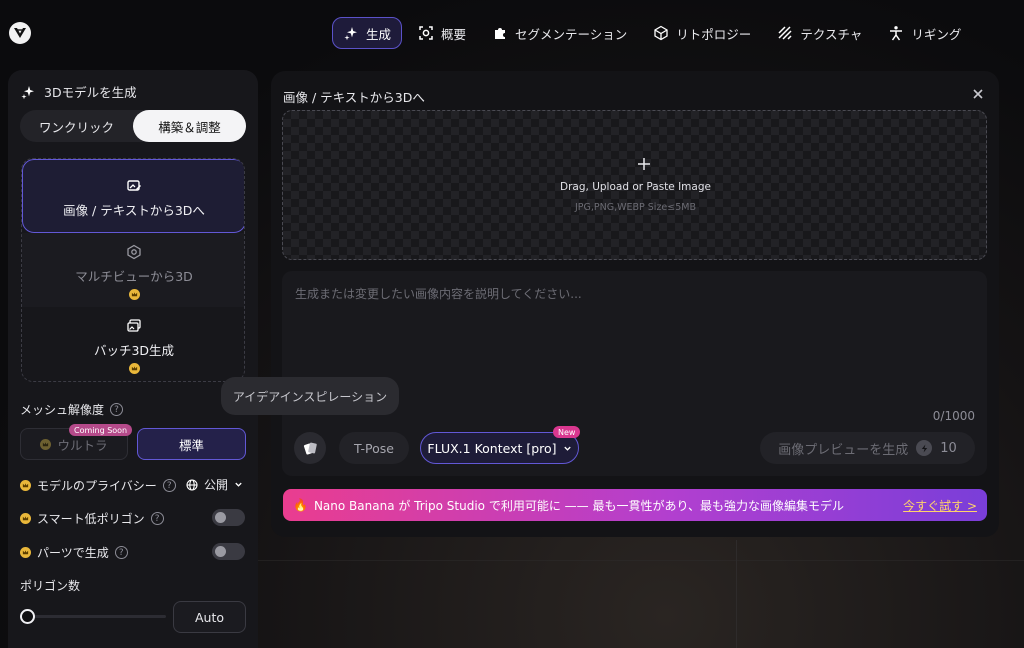  What do you see at coordinates (714, 34) in the screenshot?
I see `tab-label: リトポロジー` at bounding box center [714, 34].